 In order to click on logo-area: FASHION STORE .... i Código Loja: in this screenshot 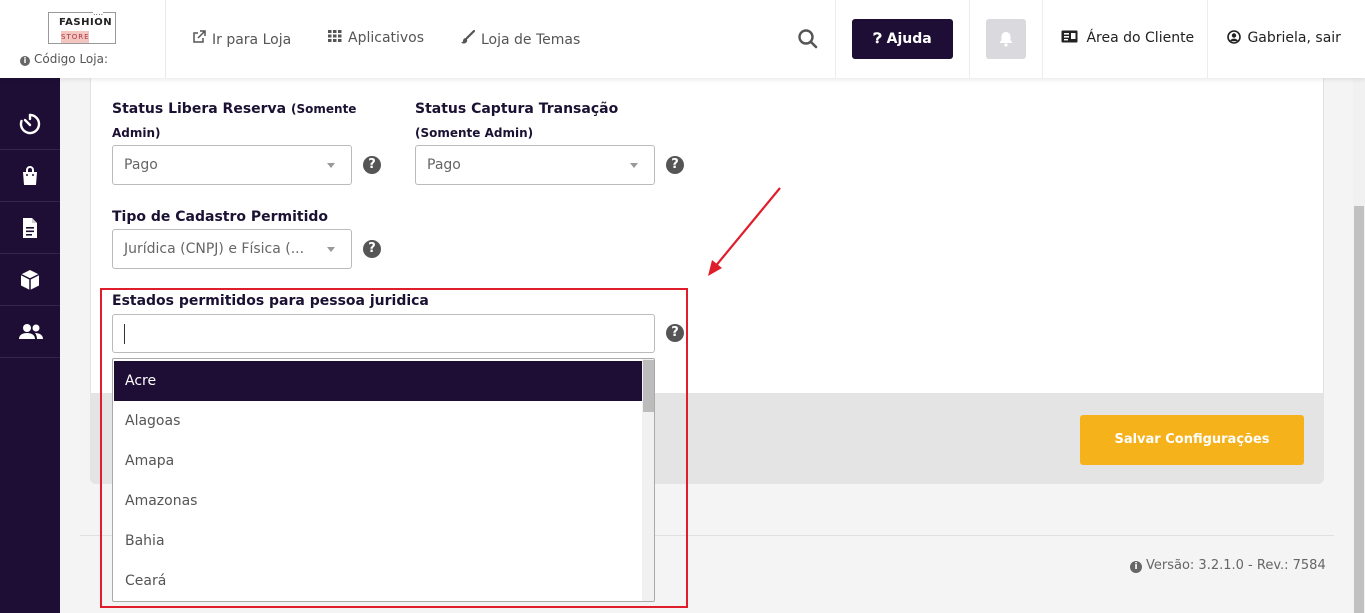, I will do `click(83, 39)`.